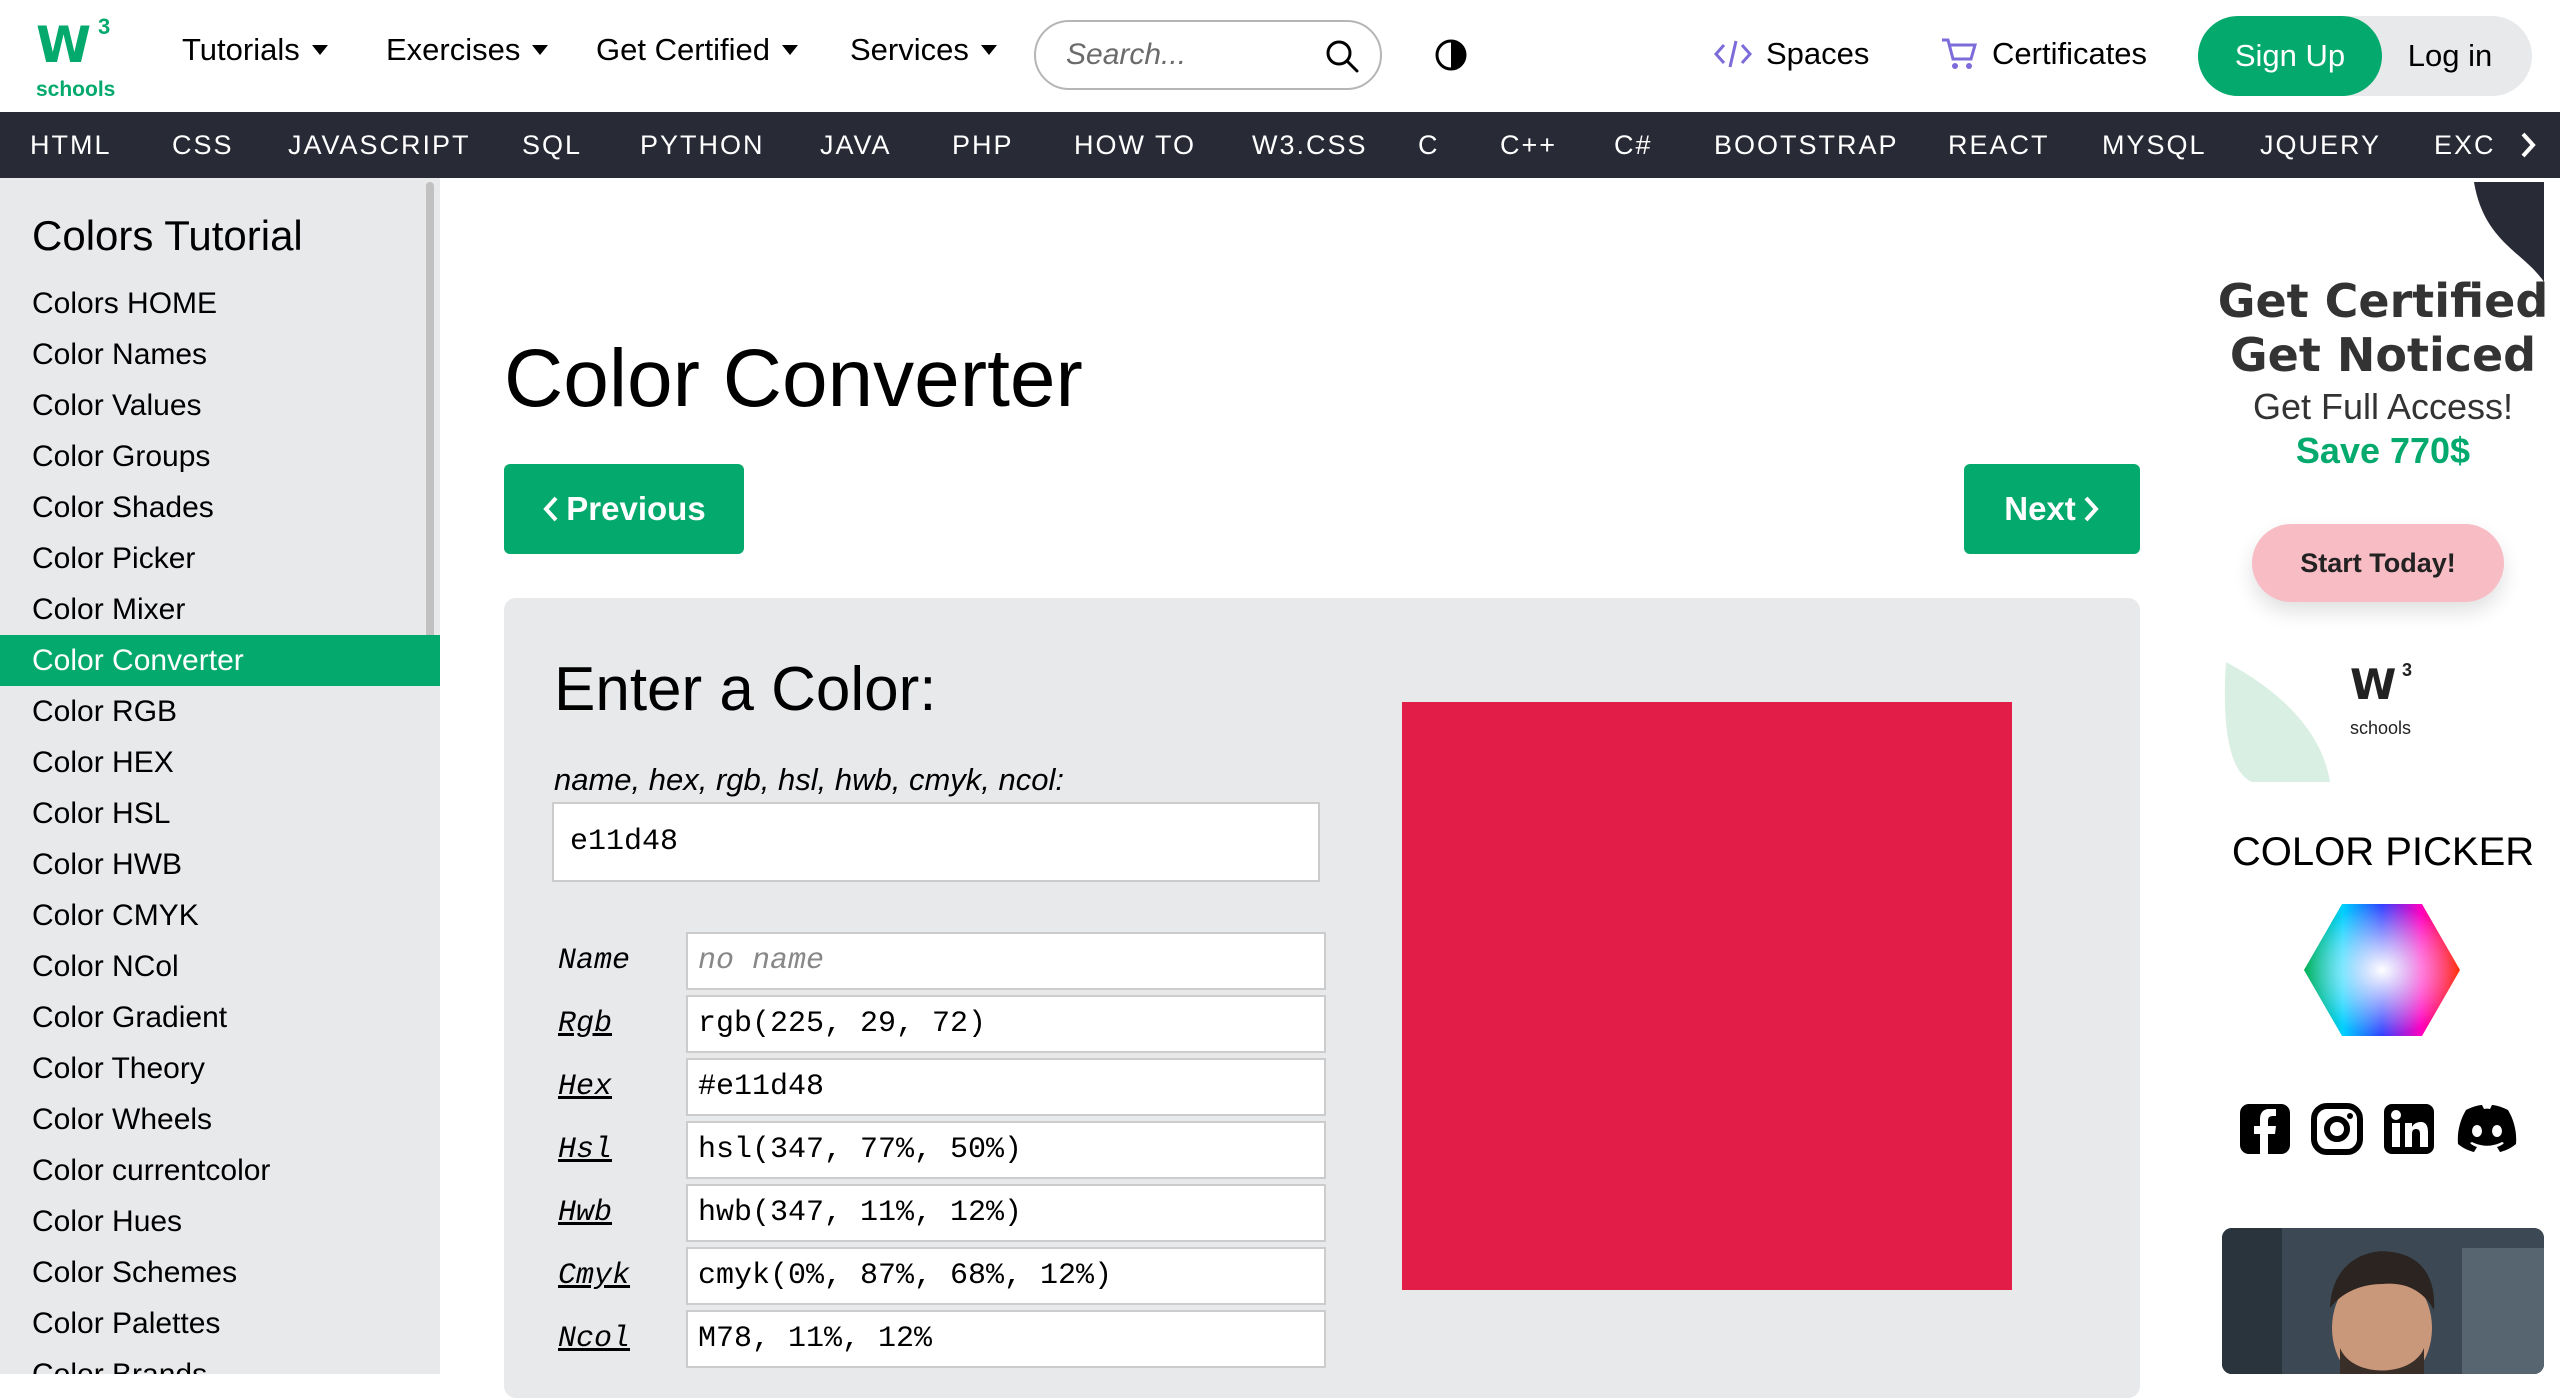 Image resolution: width=2560 pixels, height=1398 pixels. I want to click on dark-mode-toggle-icon, so click(1451, 55).